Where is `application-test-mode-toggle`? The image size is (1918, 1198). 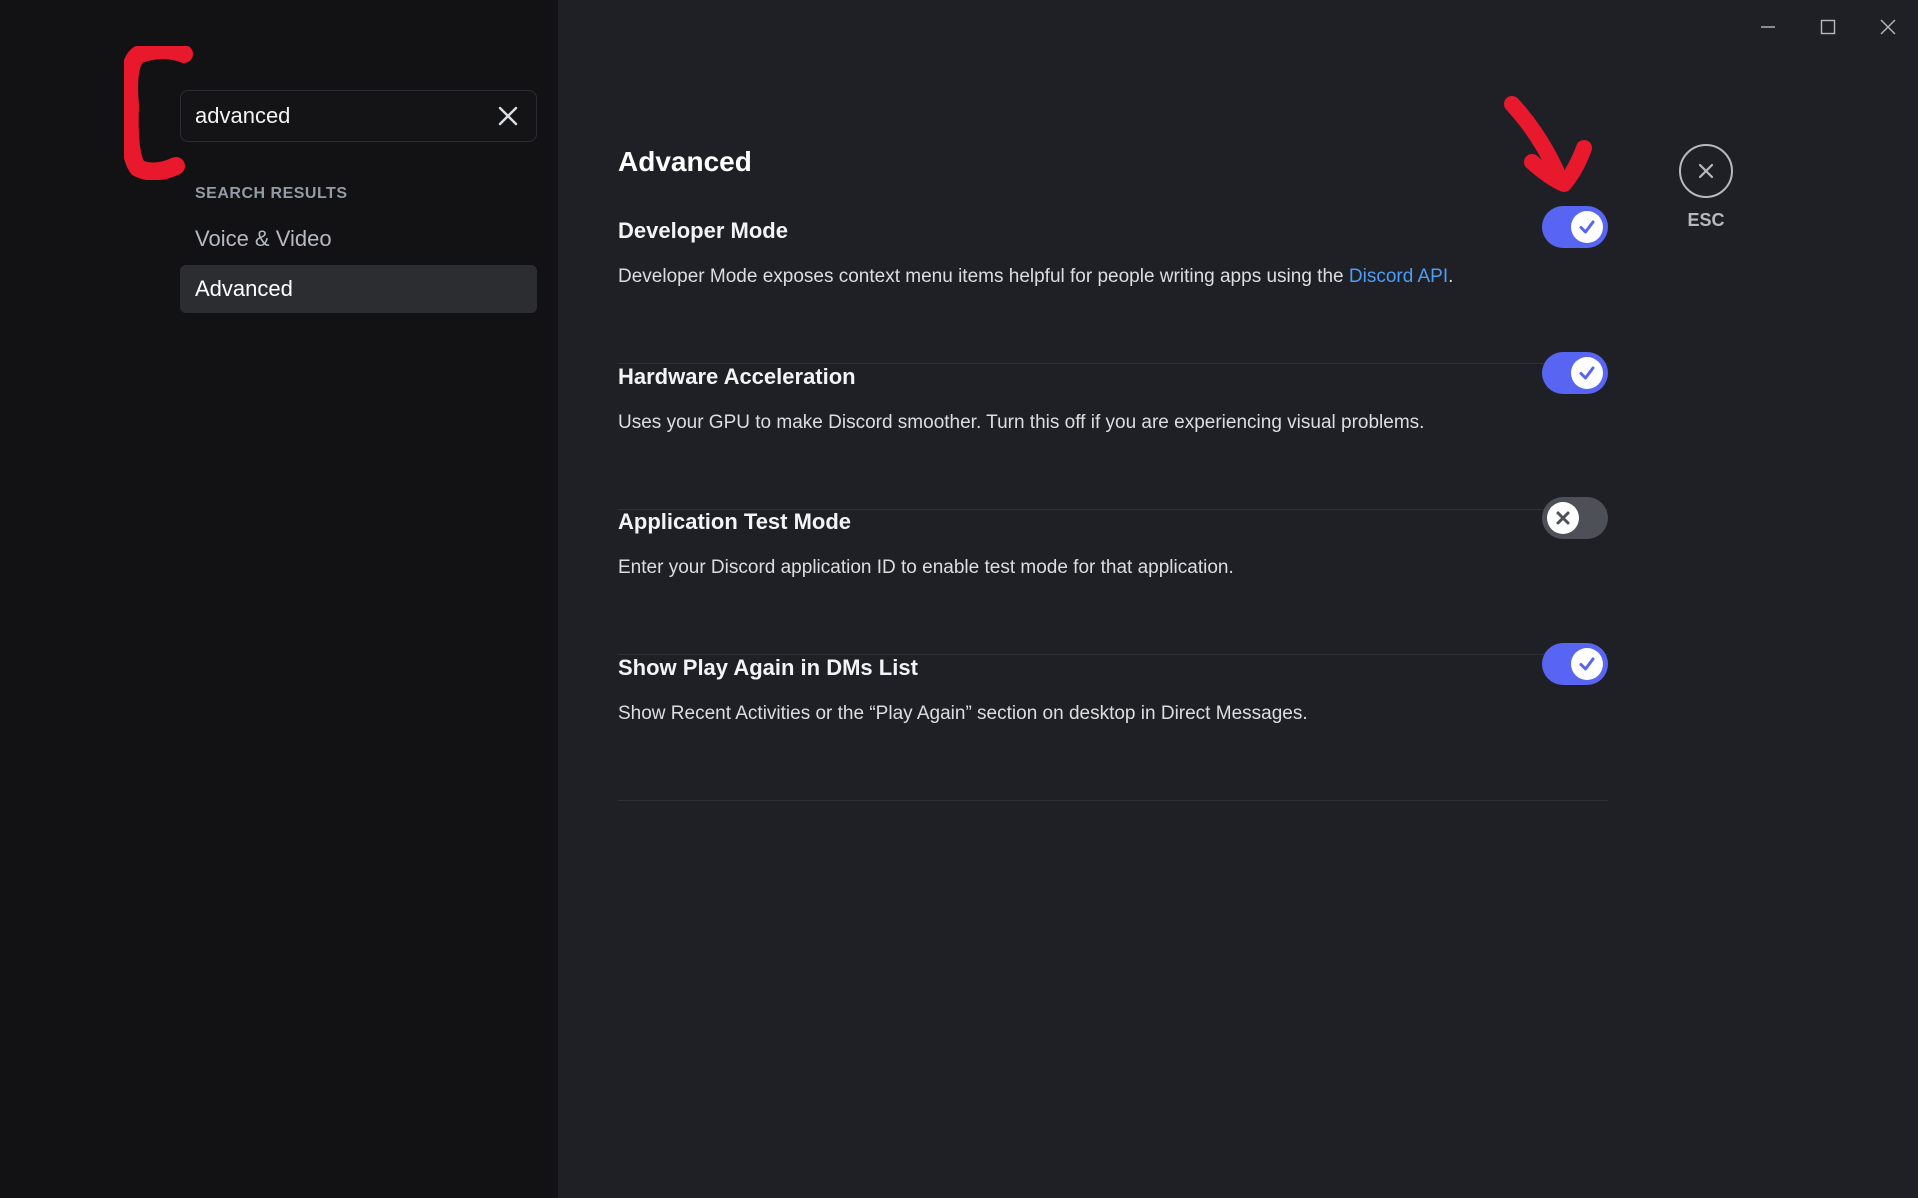 application-test-mode-toggle is located at coordinates (1575, 518).